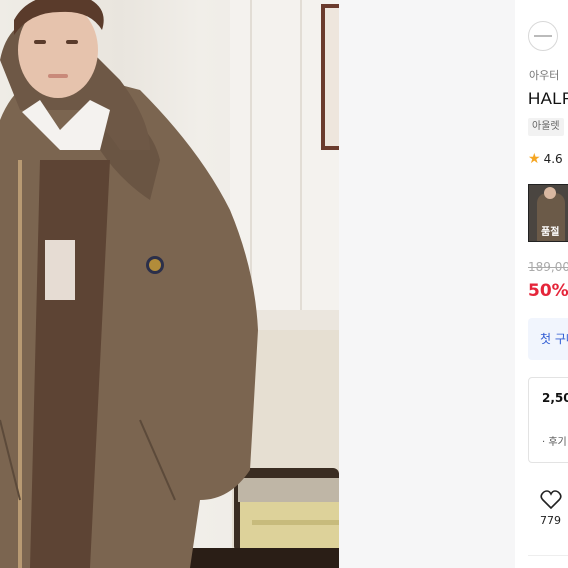 This screenshot has width=568, height=568. What do you see at coordinates (550, 232) in the screenshot?
I see `sold-out-label: 품절` at bounding box center [550, 232].